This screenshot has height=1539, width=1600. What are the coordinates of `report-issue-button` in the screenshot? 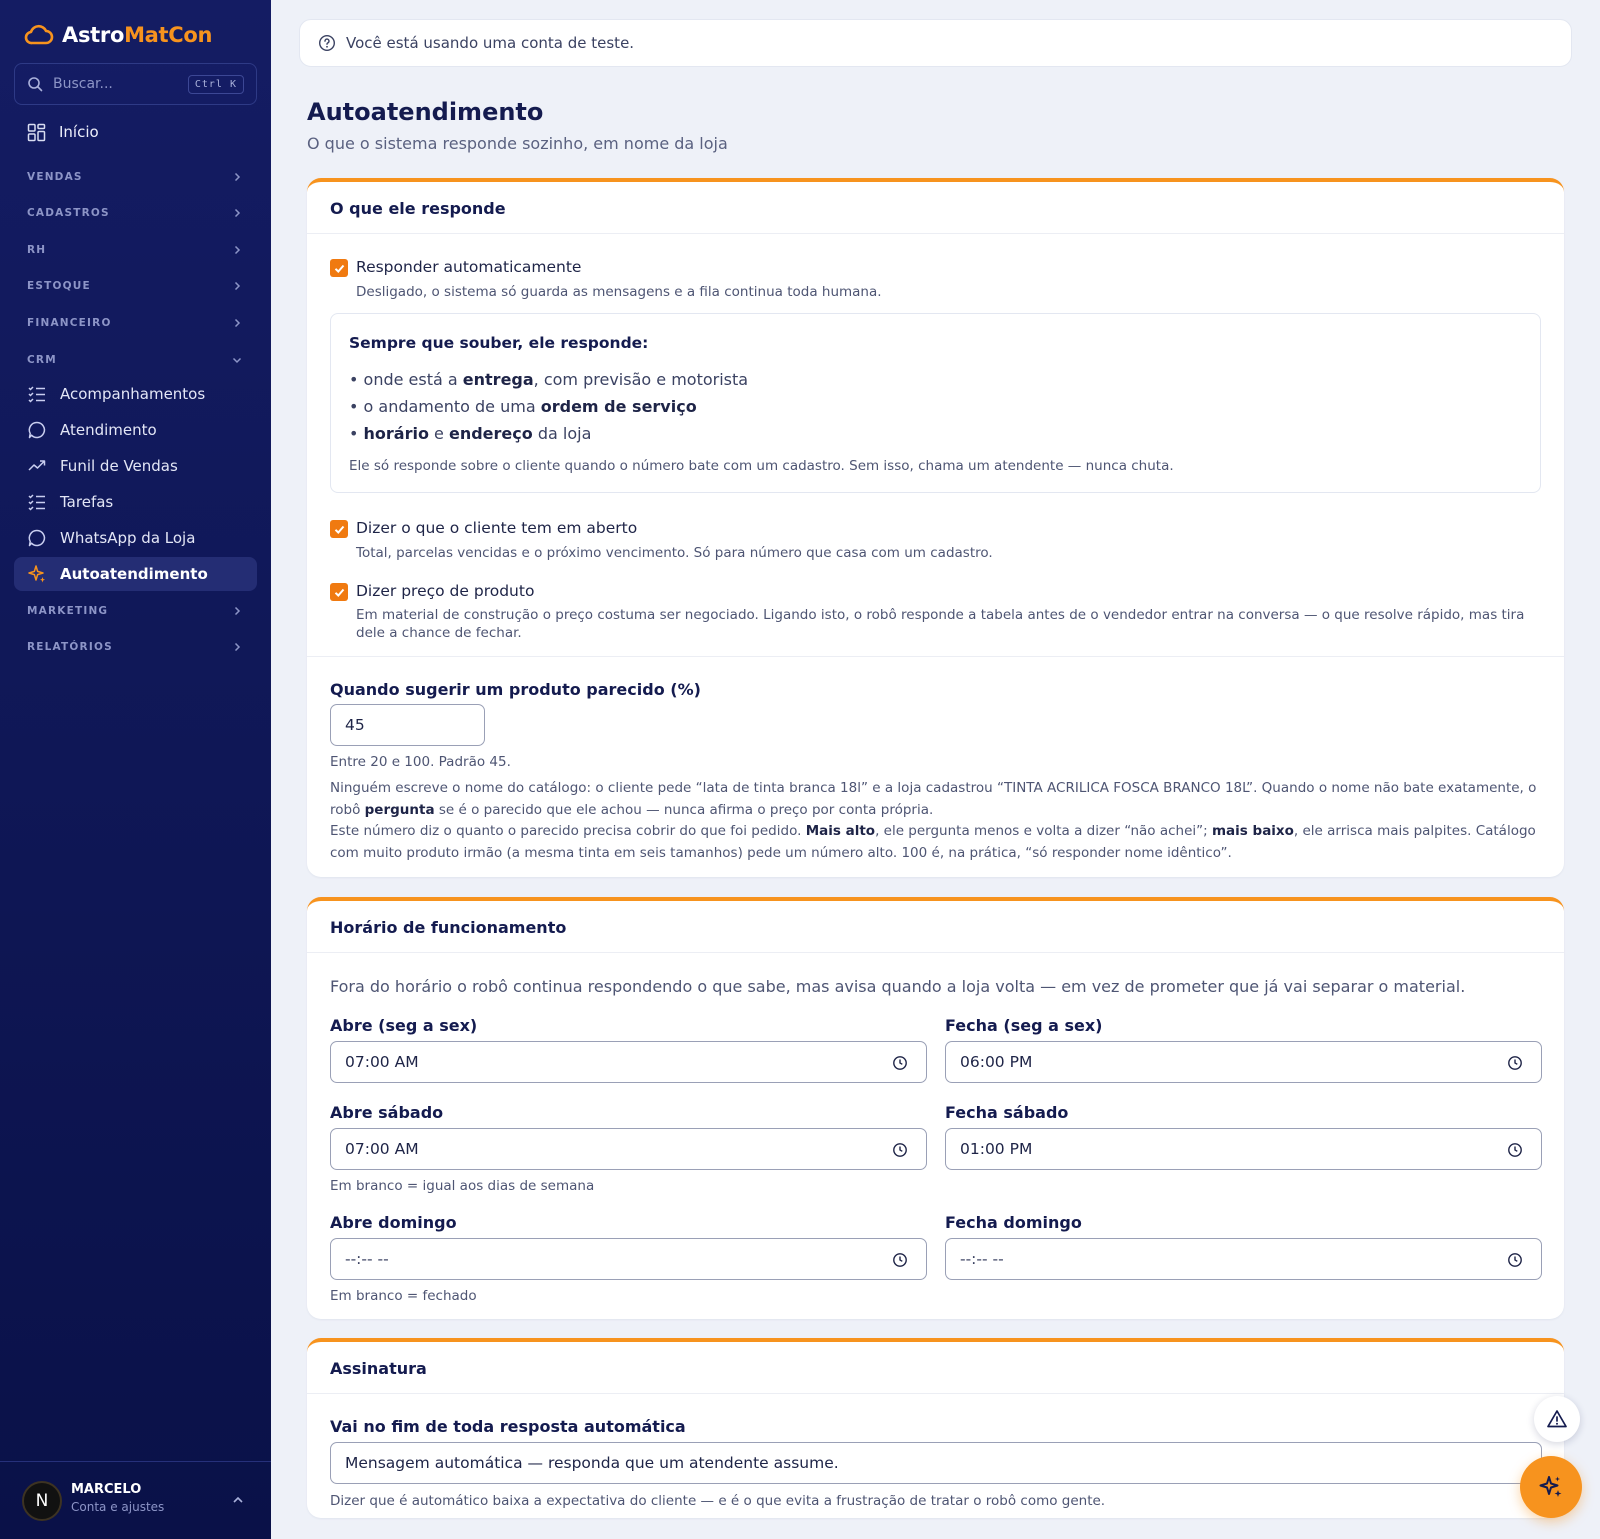 It's located at (1557, 1419).